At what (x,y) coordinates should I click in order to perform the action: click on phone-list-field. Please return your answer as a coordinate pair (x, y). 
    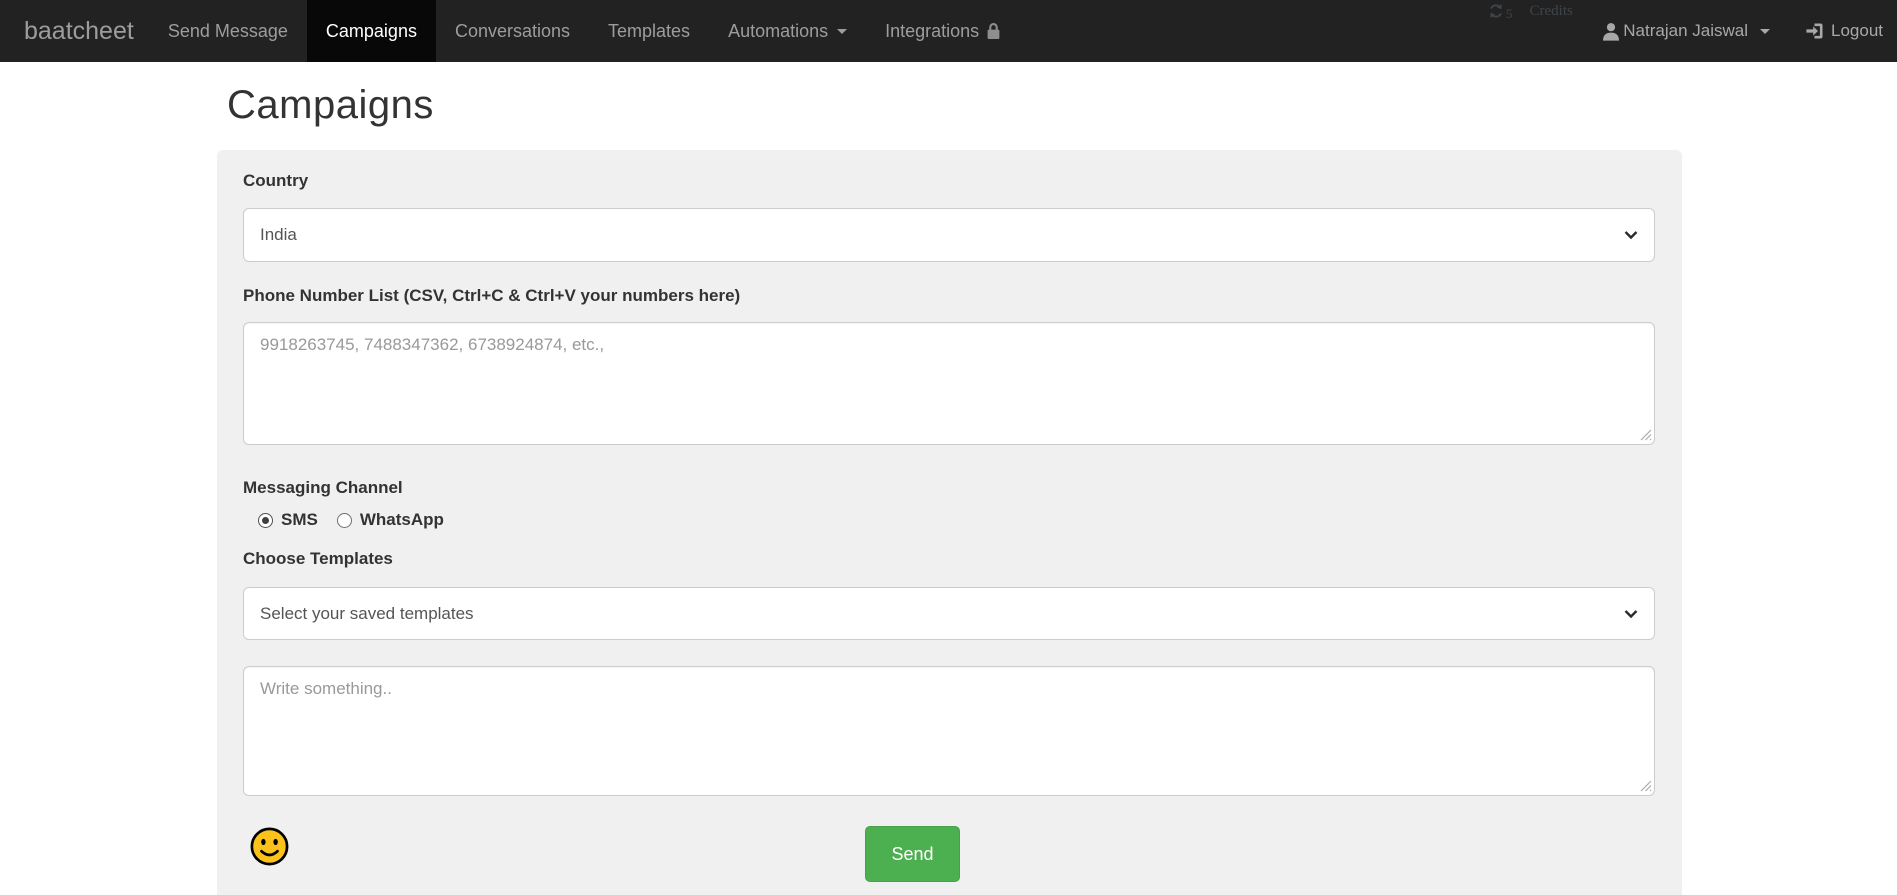
    Looking at the image, I should click on (949, 383).